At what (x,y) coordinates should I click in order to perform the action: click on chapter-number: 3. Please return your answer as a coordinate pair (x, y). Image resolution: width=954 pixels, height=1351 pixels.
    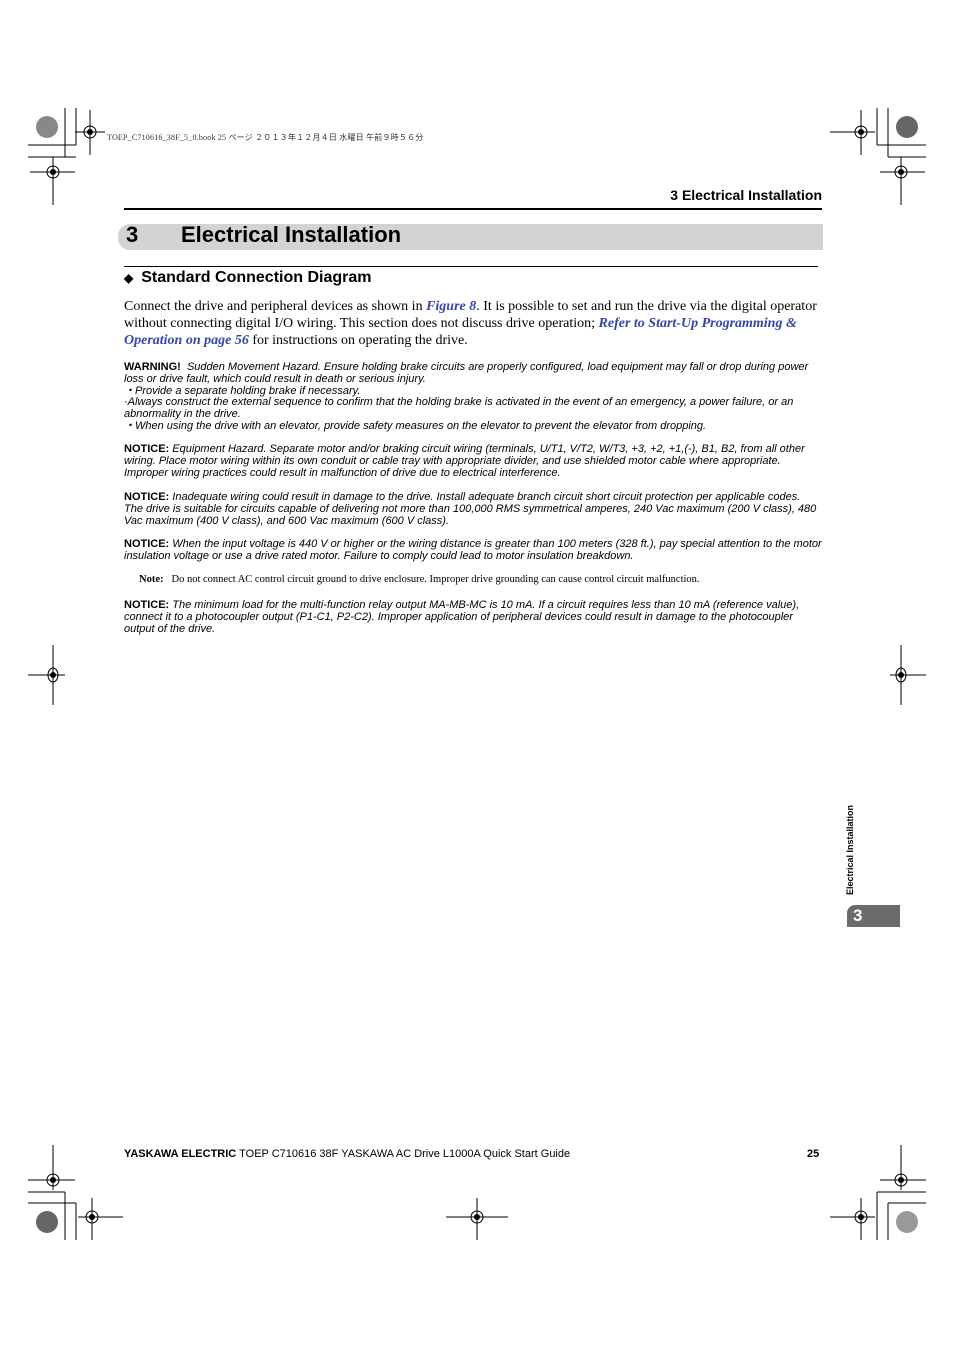
    Looking at the image, I should click on (132, 234).